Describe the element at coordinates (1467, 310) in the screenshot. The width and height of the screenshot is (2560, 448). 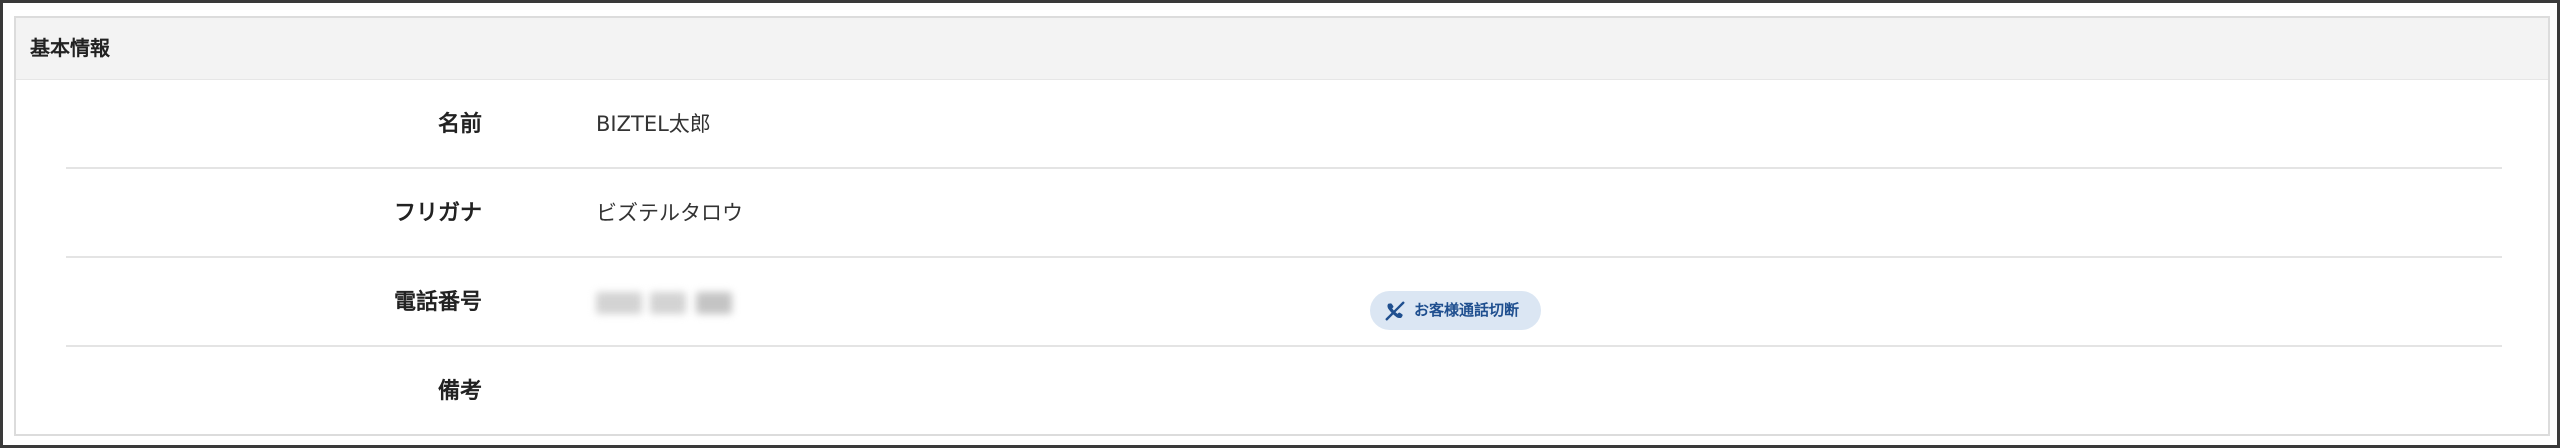
I see `hangup-button-label: お客様通話切断` at that location.